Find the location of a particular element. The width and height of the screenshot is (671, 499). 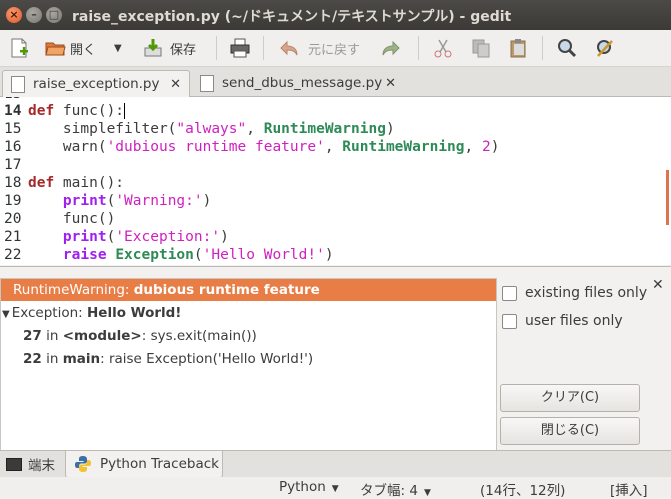

new-document-icon is located at coordinates (19, 48).